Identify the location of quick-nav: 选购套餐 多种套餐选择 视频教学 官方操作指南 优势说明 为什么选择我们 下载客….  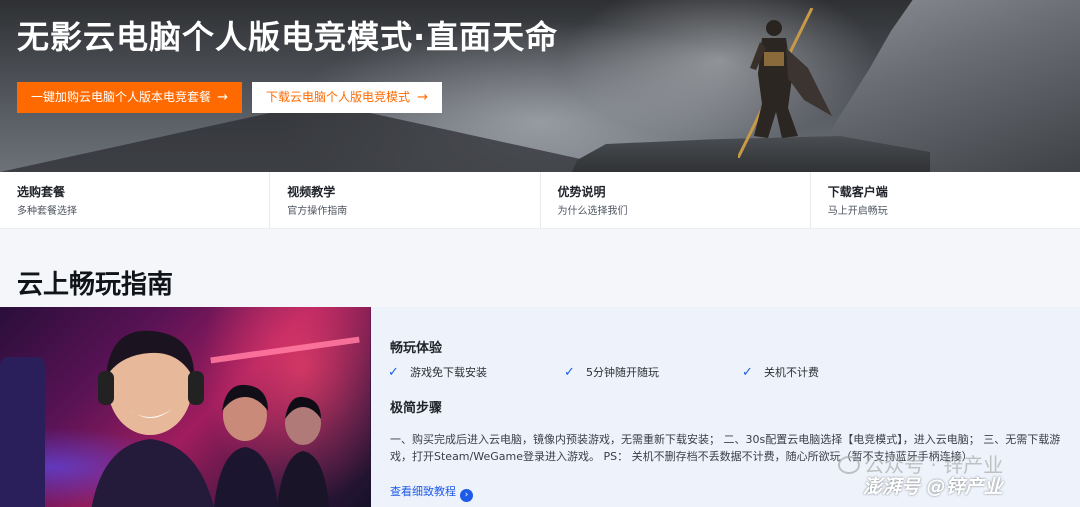
(540, 200).